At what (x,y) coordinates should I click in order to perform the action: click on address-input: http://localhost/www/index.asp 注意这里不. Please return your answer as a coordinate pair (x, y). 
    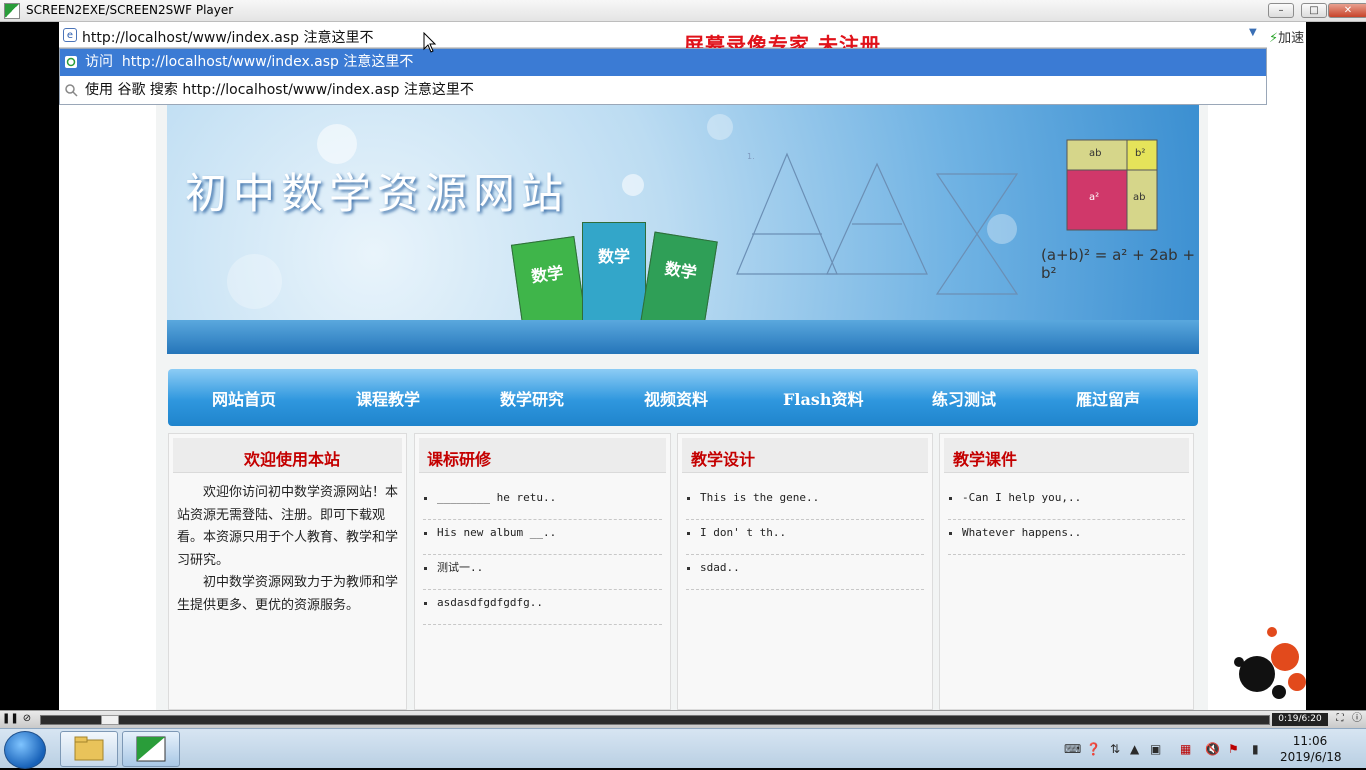
    Looking at the image, I should click on (227, 37).